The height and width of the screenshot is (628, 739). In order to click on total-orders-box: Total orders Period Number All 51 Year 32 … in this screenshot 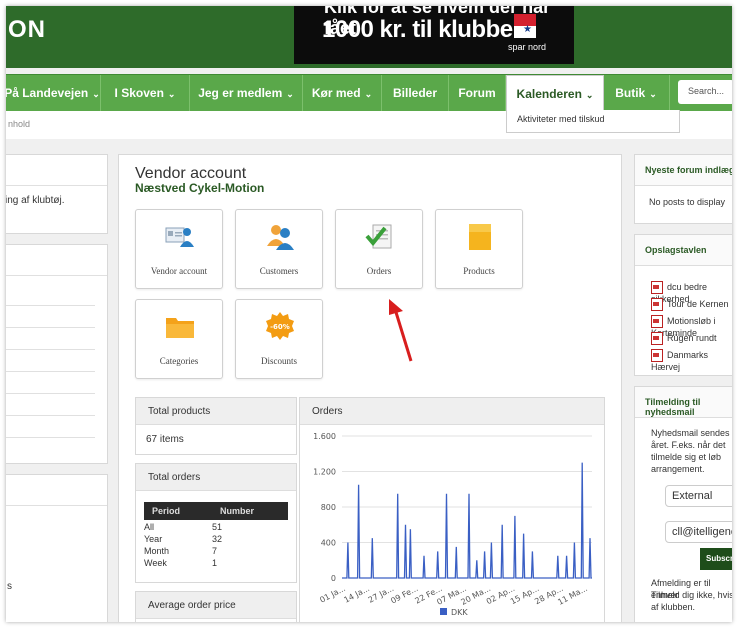, I will do `click(216, 523)`.